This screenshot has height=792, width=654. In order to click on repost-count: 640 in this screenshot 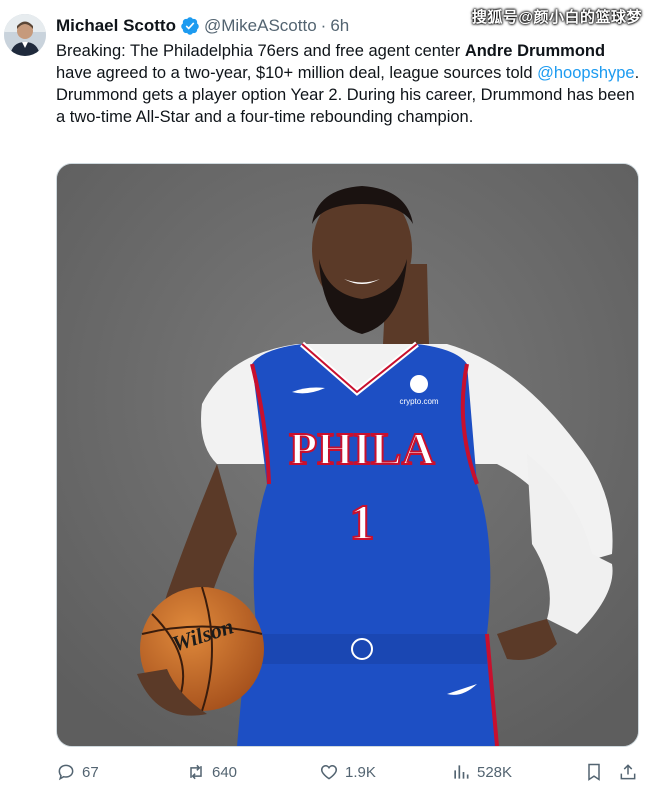, I will do `click(225, 772)`.